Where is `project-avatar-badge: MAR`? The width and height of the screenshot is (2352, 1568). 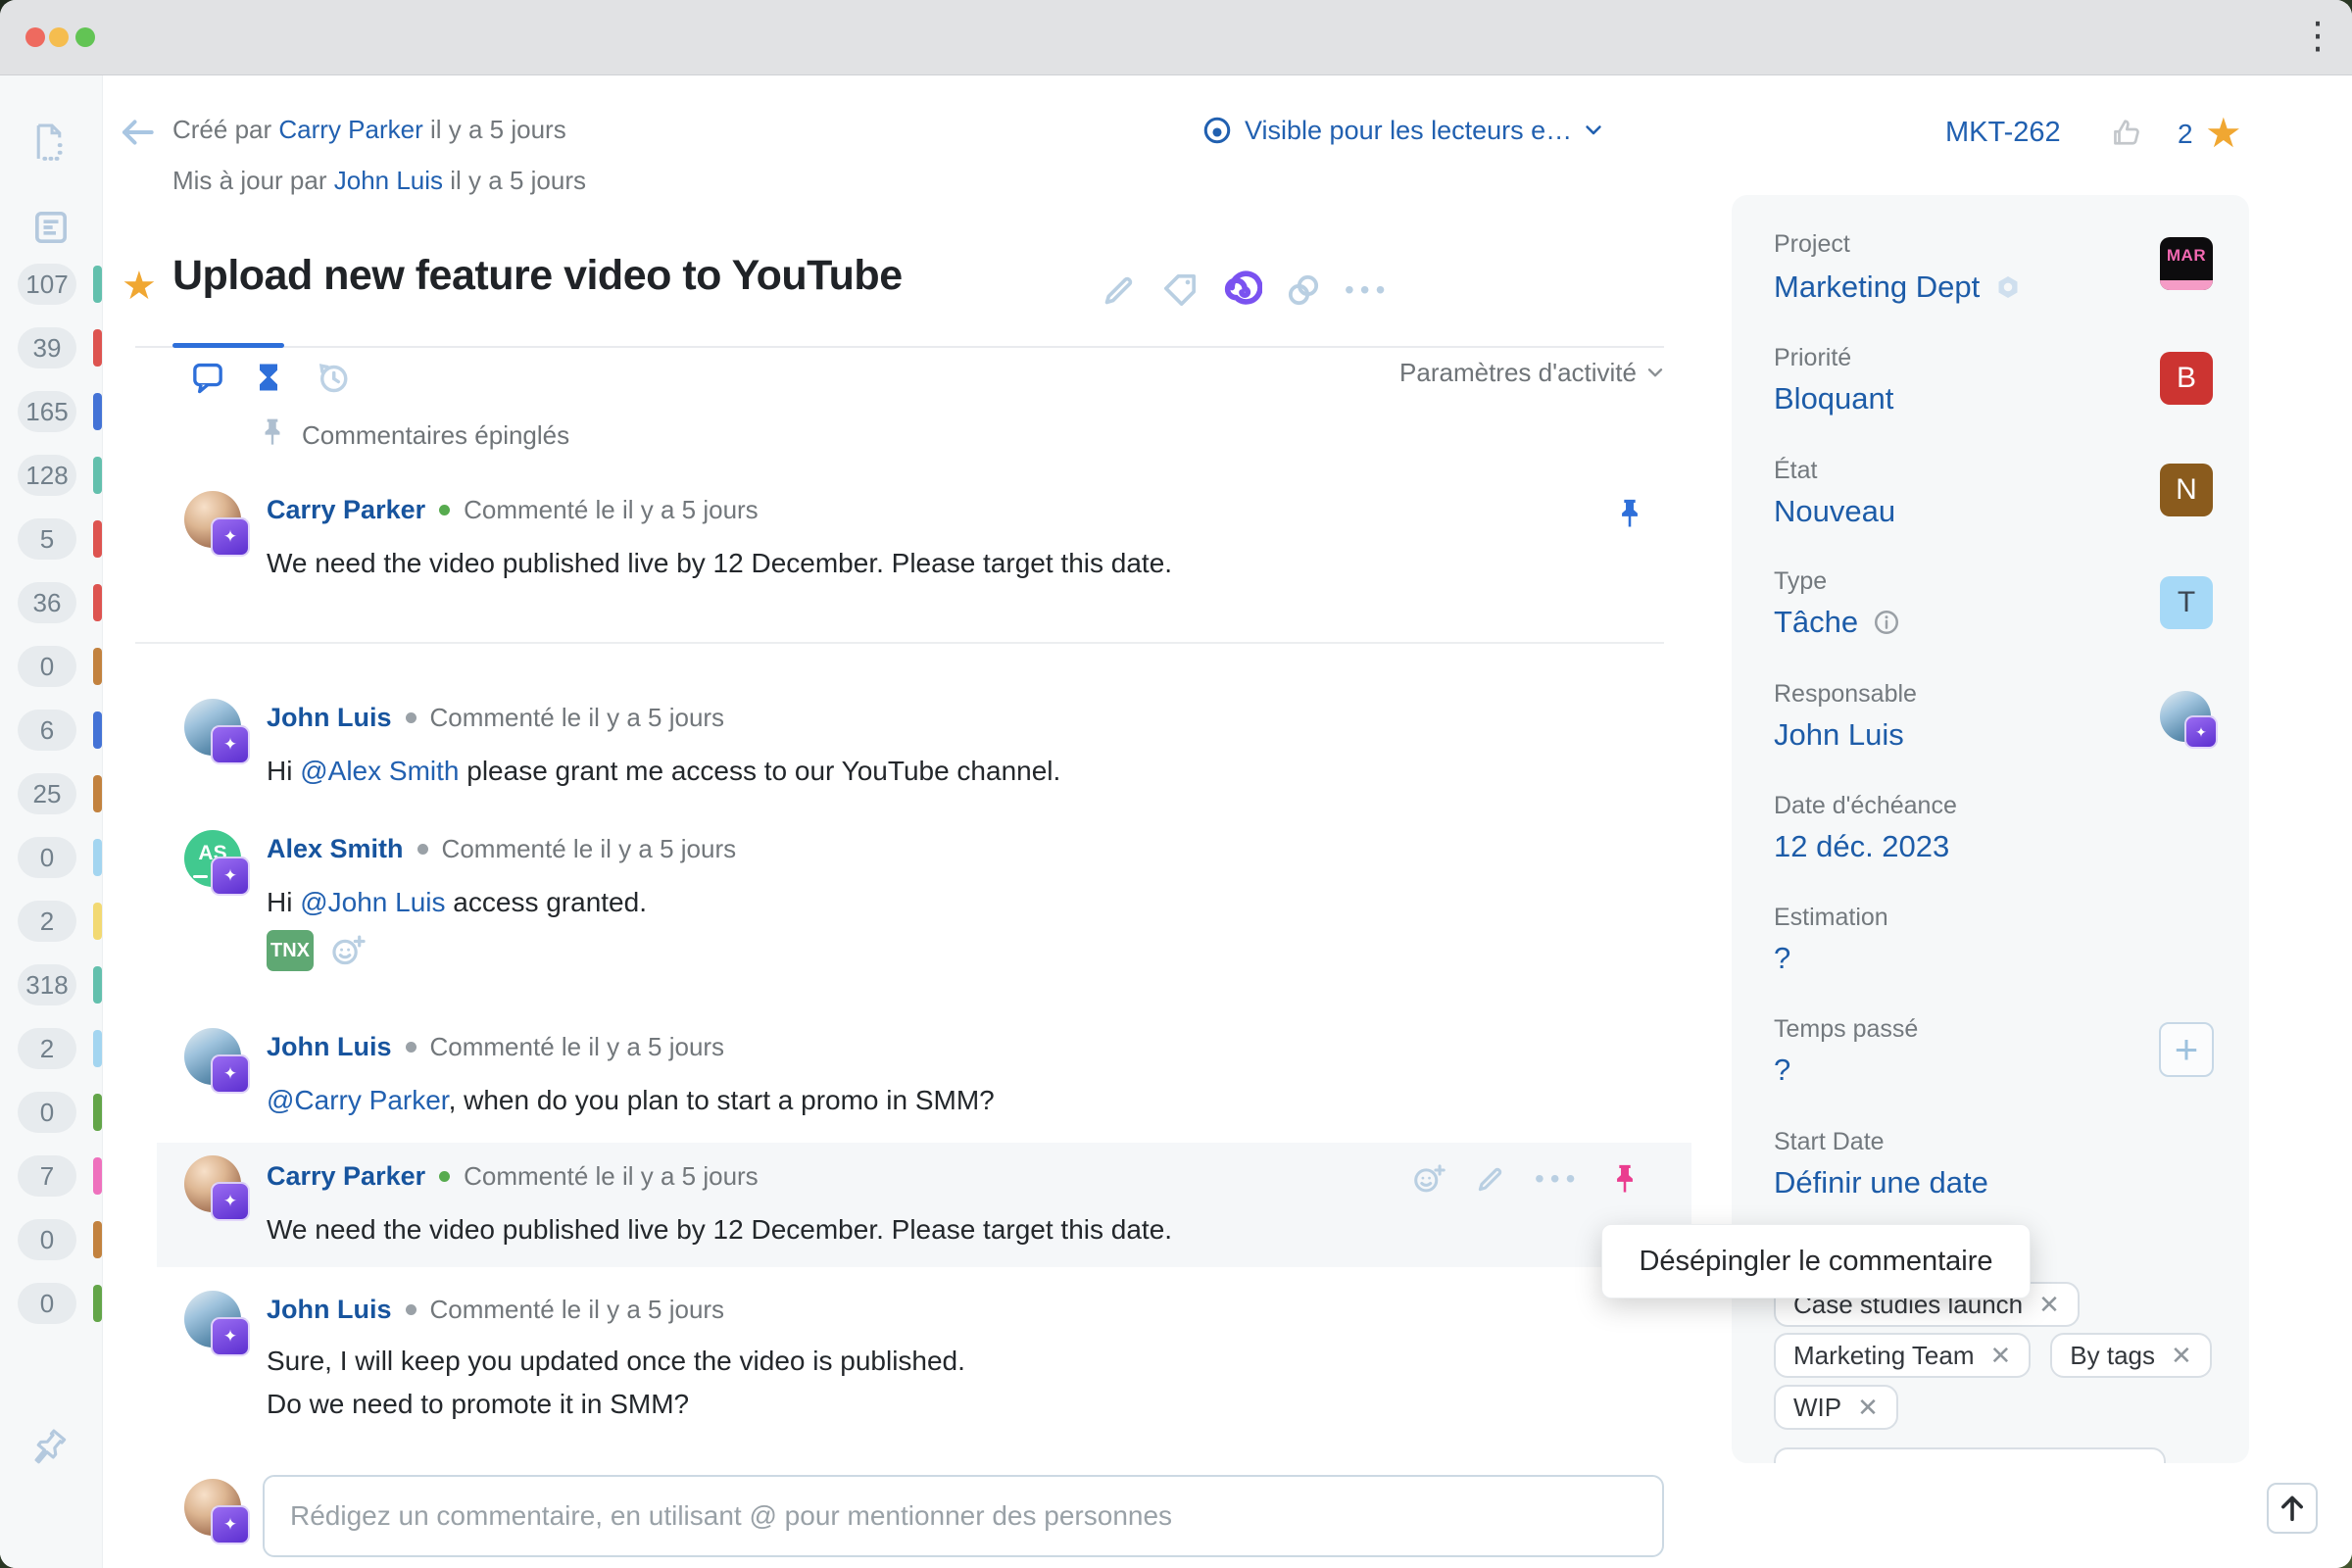 project-avatar-badge: MAR is located at coordinates (2186, 263).